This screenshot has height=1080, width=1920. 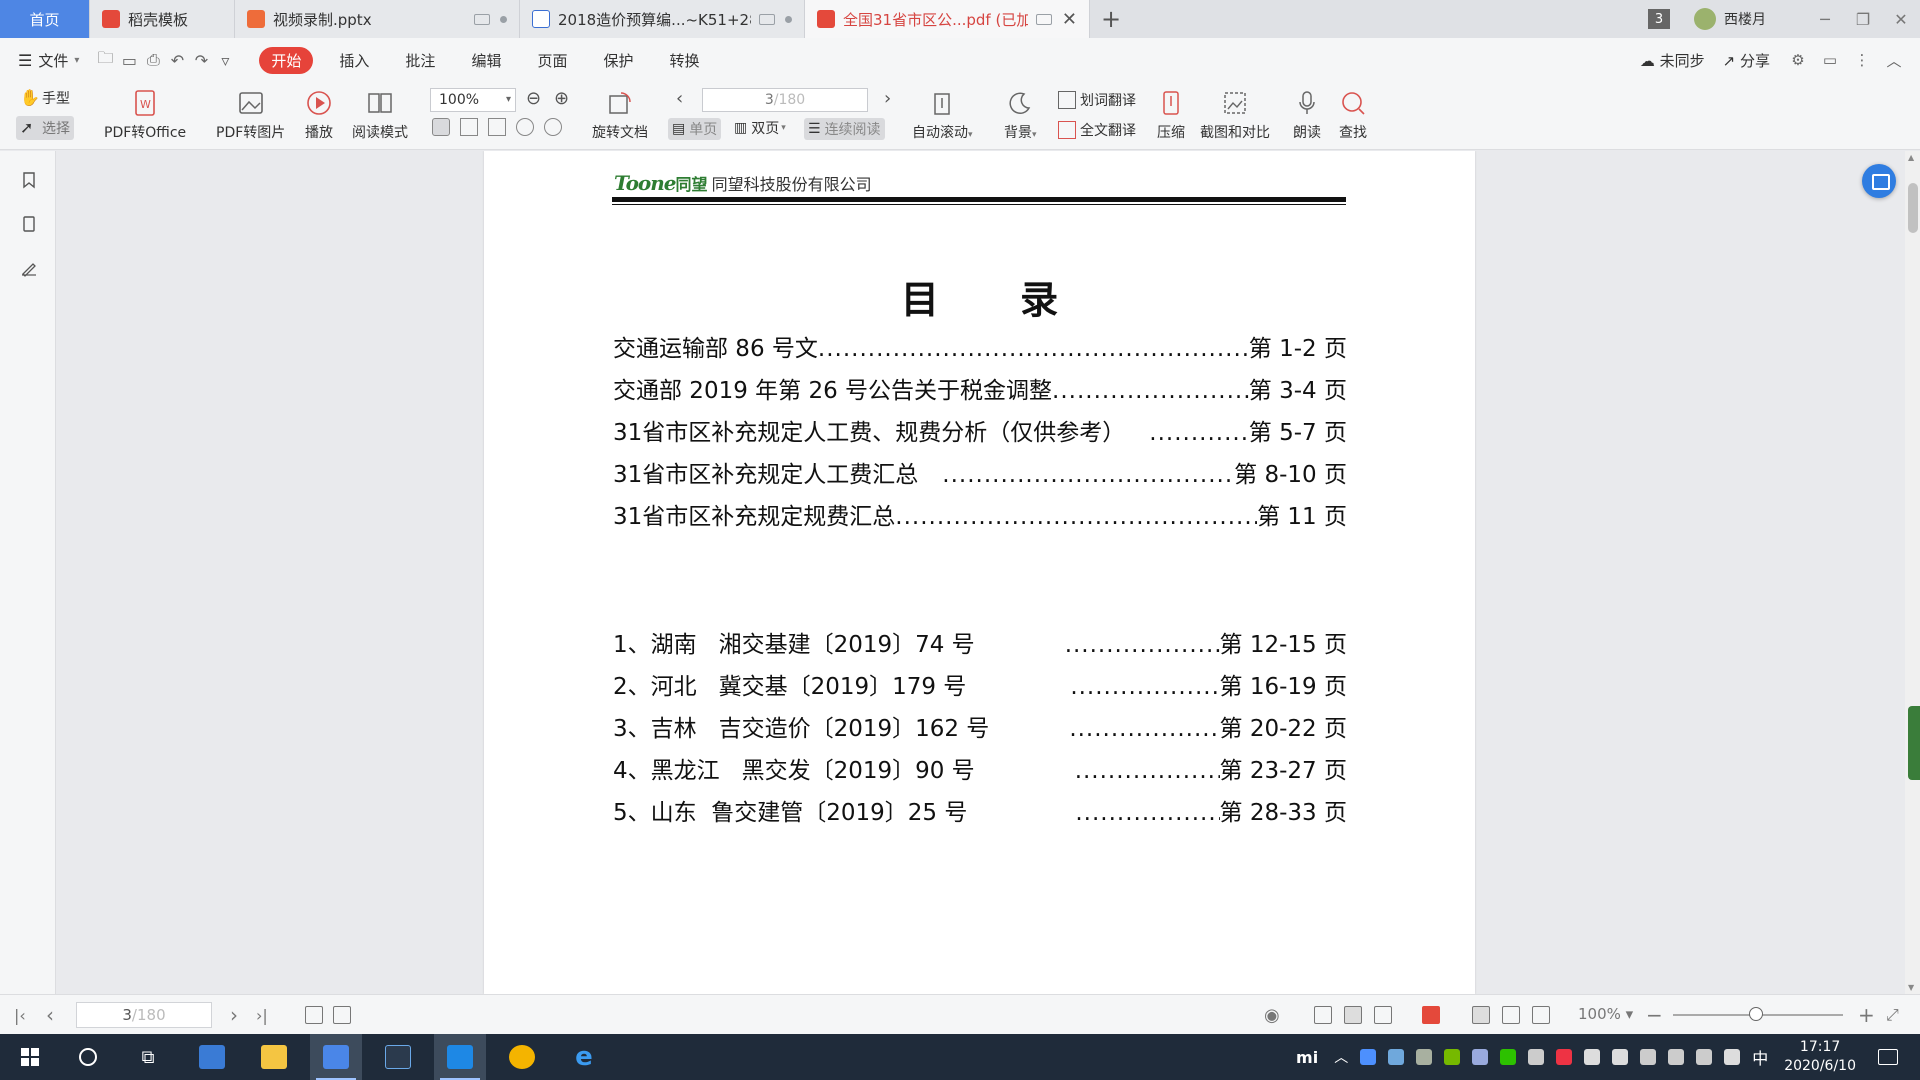 I want to click on page-view-icon, so click(x=1353, y=1015).